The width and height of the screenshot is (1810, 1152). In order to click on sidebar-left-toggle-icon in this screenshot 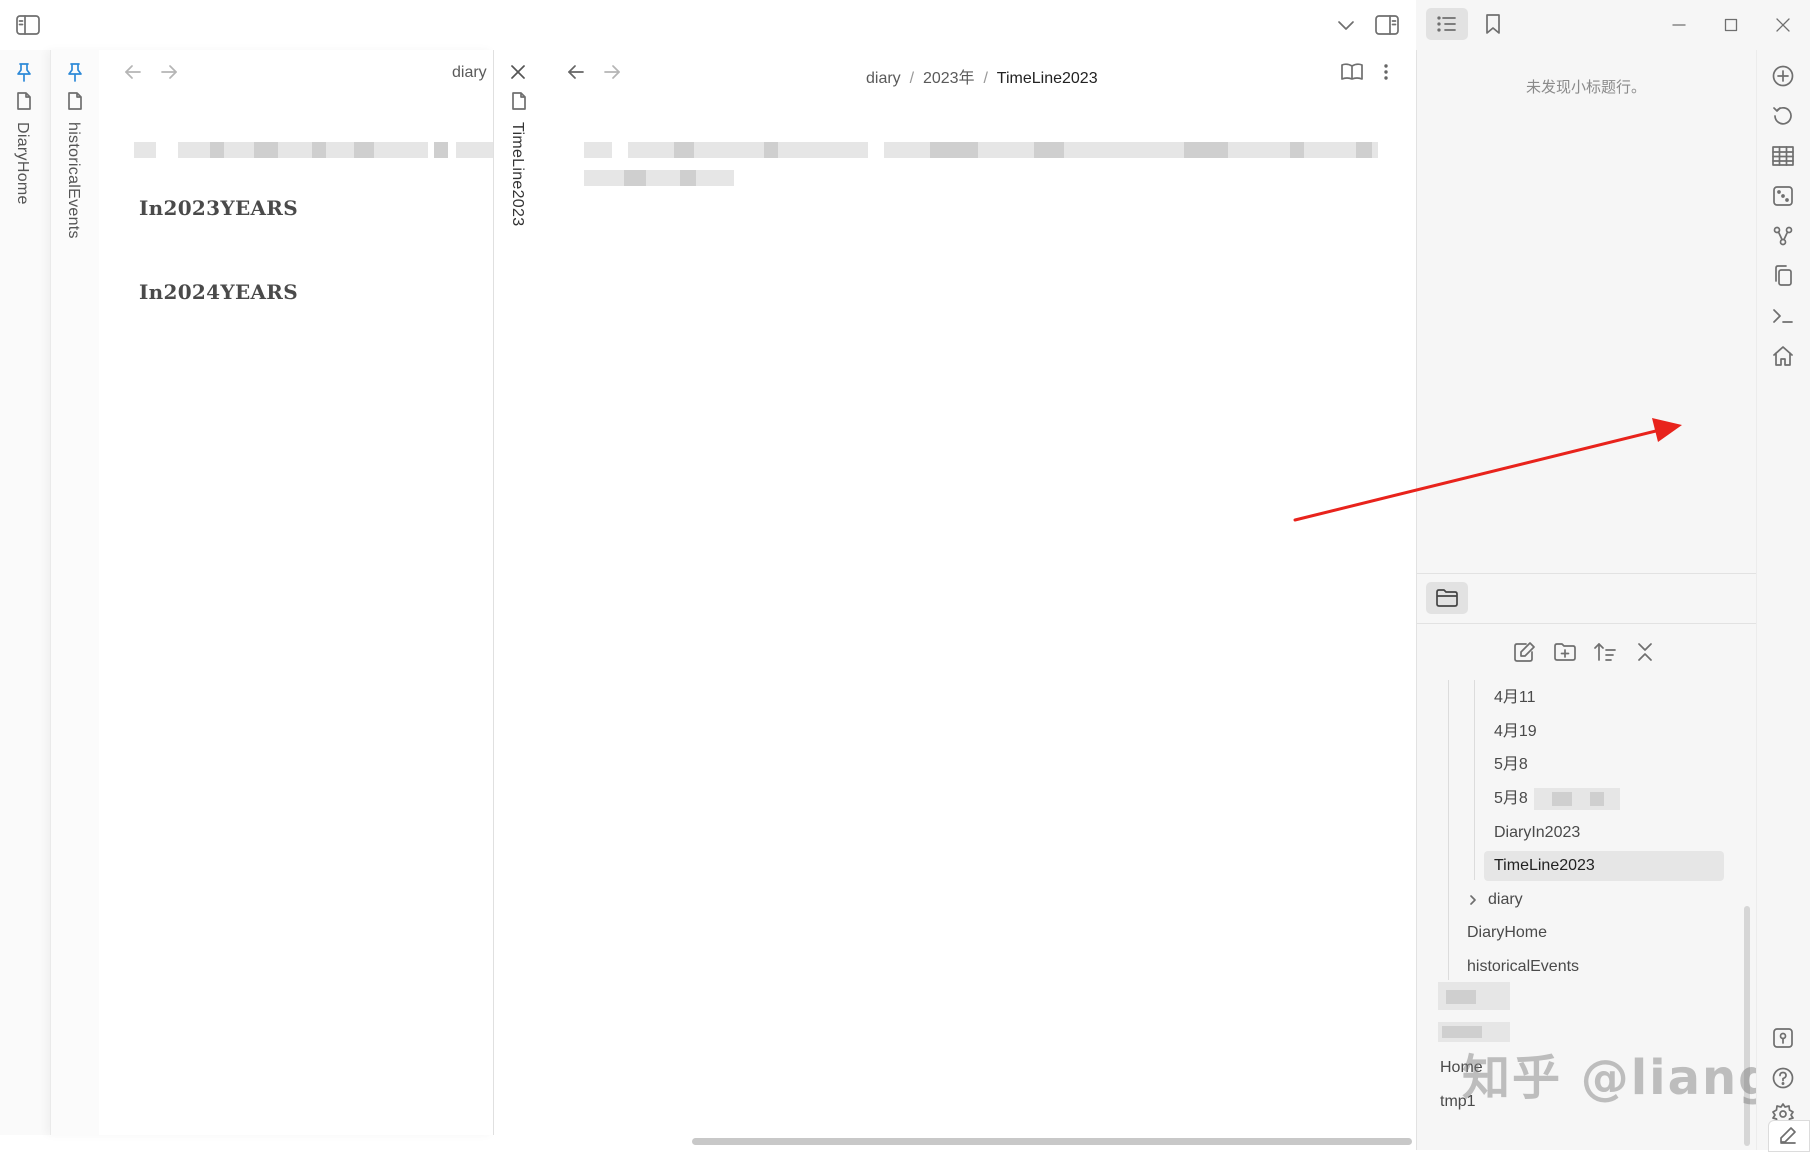, I will do `click(28, 25)`.